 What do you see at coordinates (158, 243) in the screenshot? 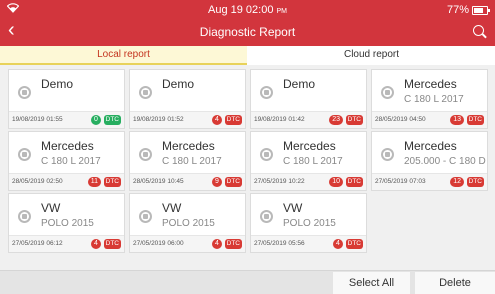
I see `report-date: 27/05/2019 06:00` at bounding box center [158, 243].